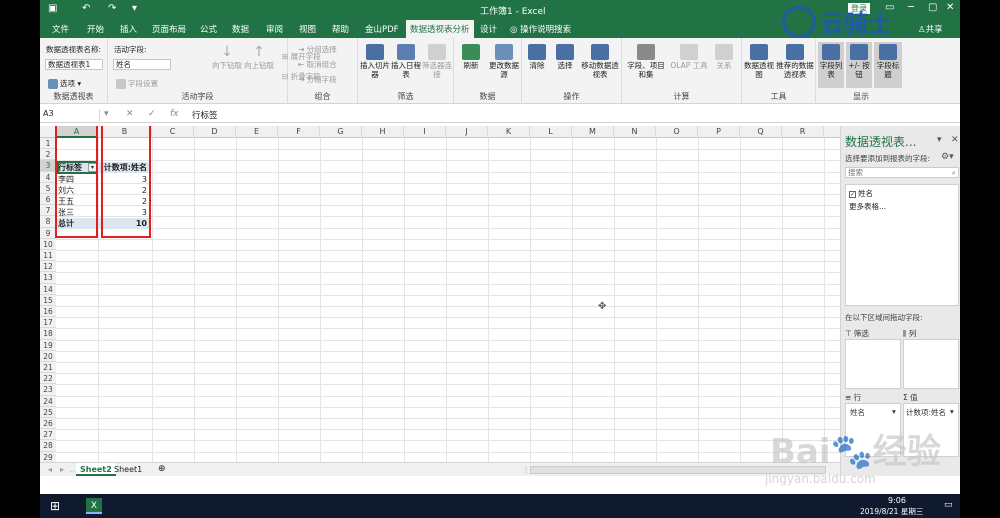  Describe the element at coordinates (888, 65) in the screenshot. I see `field-headers-button: 字段标题` at that location.